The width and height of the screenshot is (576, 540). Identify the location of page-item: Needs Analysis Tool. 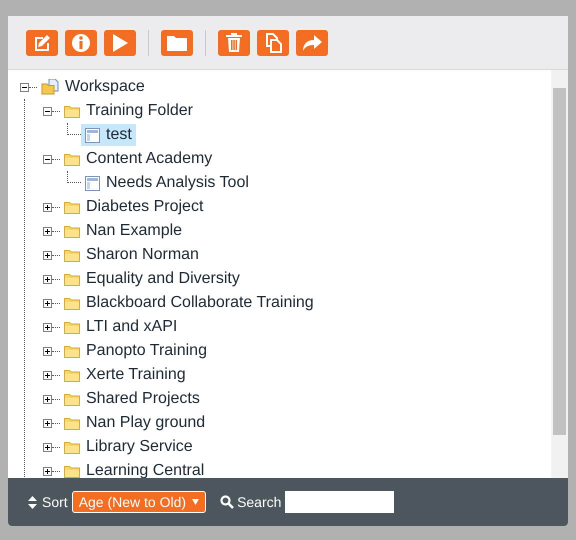
(167, 183).